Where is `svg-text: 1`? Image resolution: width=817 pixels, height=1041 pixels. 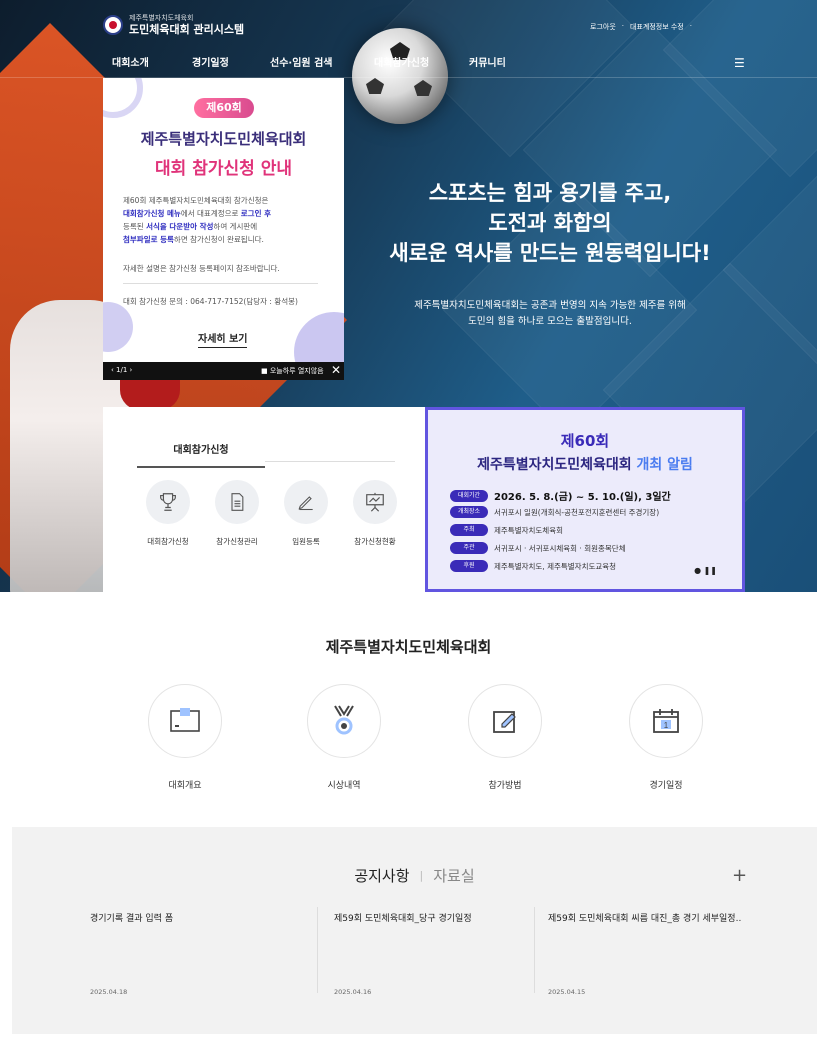 svg-text: 1 is located at coordinates (666, 725).